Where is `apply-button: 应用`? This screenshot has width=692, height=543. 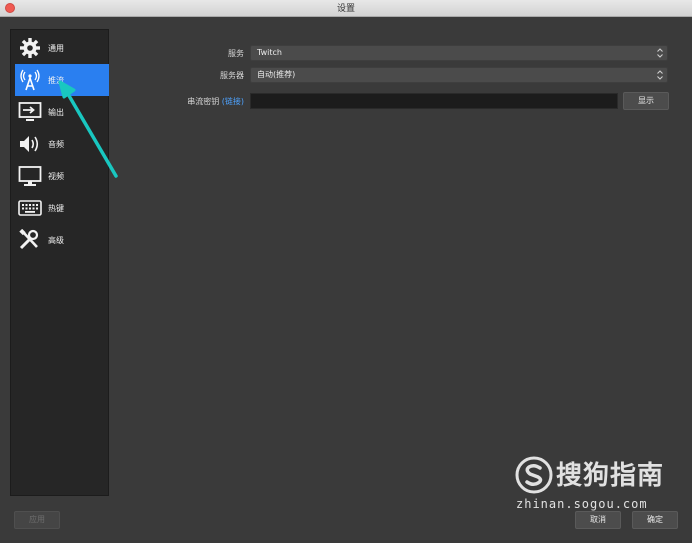
apply-button: 应用 is located at coordinates (37, 520).